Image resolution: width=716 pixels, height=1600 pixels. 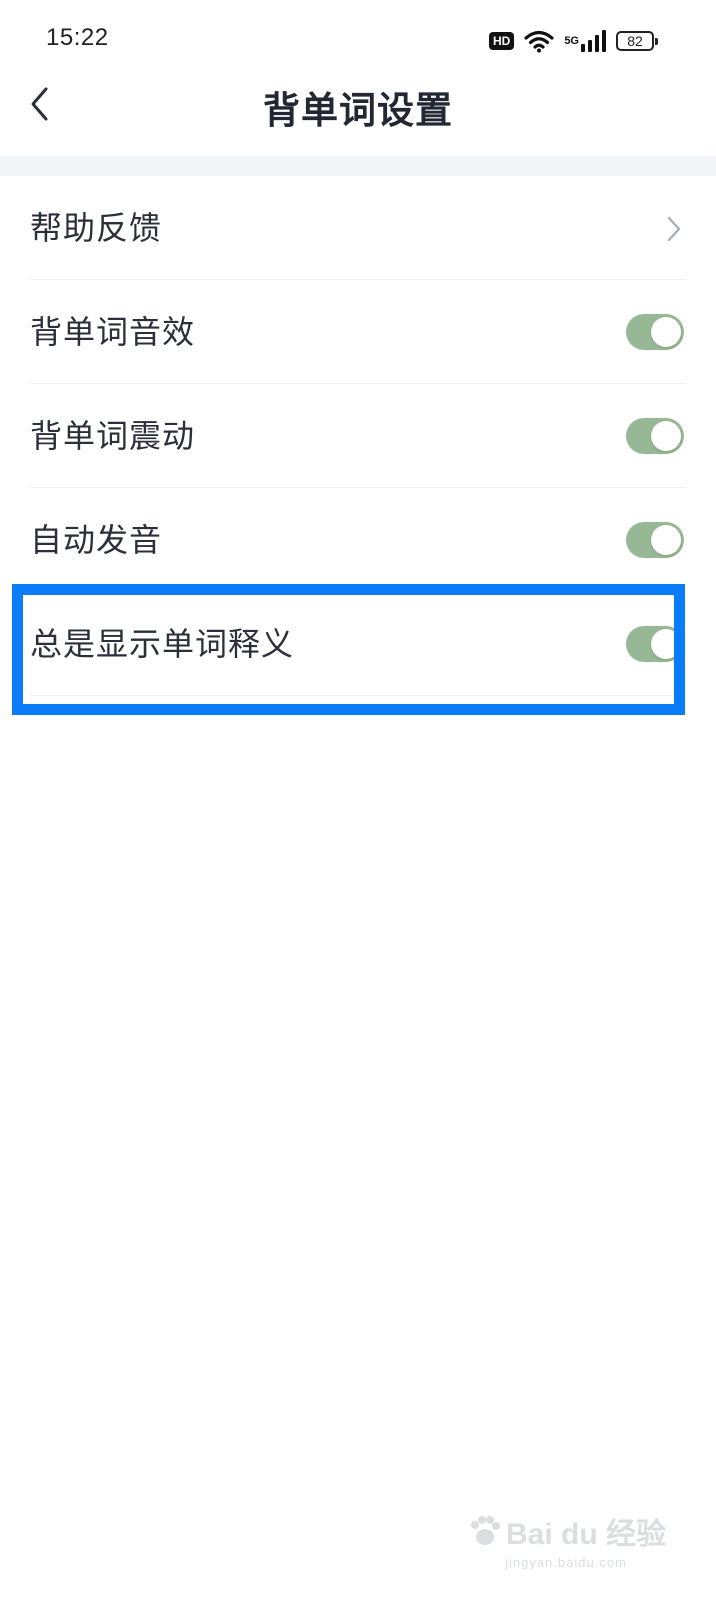 What do you see at coordinates (358, 166) in the screenshot?
I see `section-divider` at bounding box center [358, 166].